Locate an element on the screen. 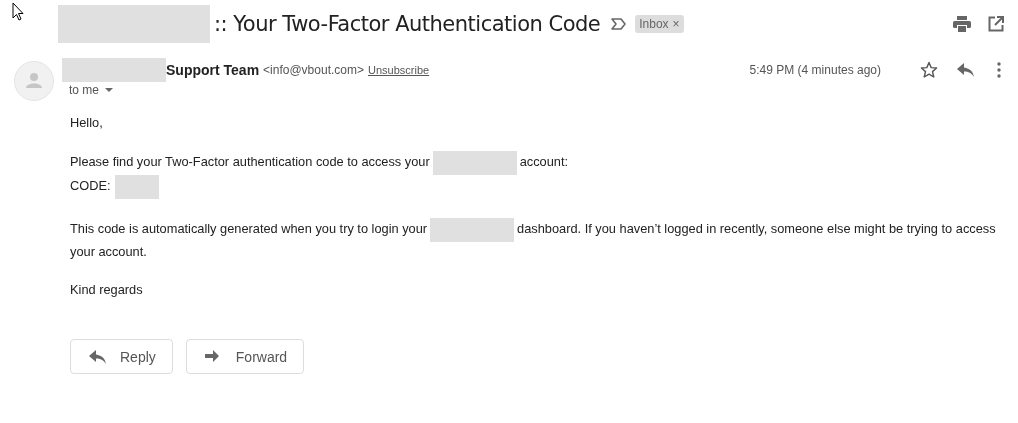  message-text: account: is located at coordinates (544, 162).